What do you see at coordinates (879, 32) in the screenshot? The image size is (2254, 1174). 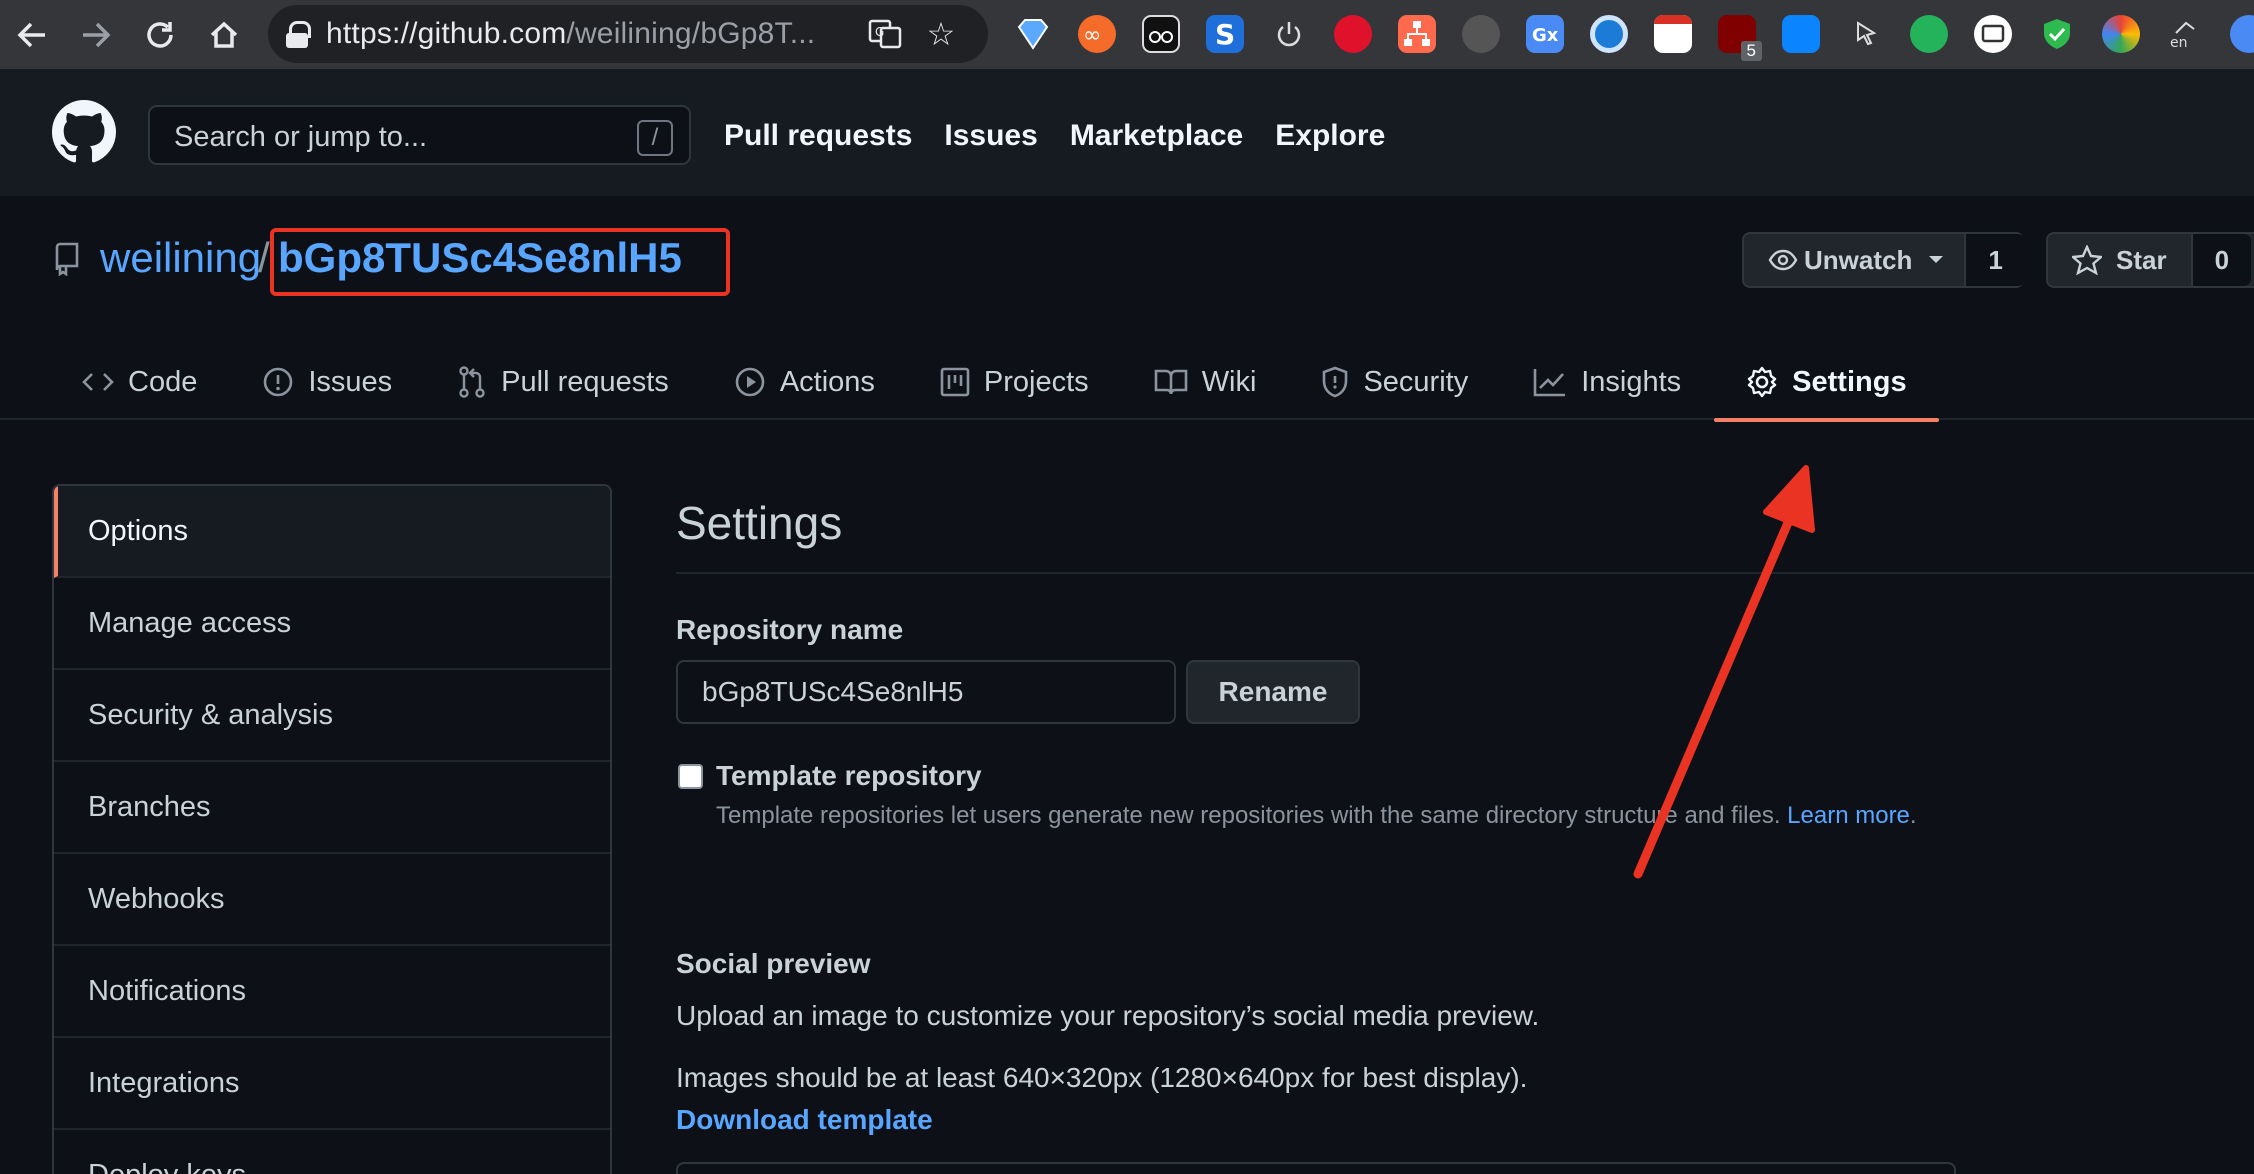 I see `svg-text: G` at bounding box center [879, 32].